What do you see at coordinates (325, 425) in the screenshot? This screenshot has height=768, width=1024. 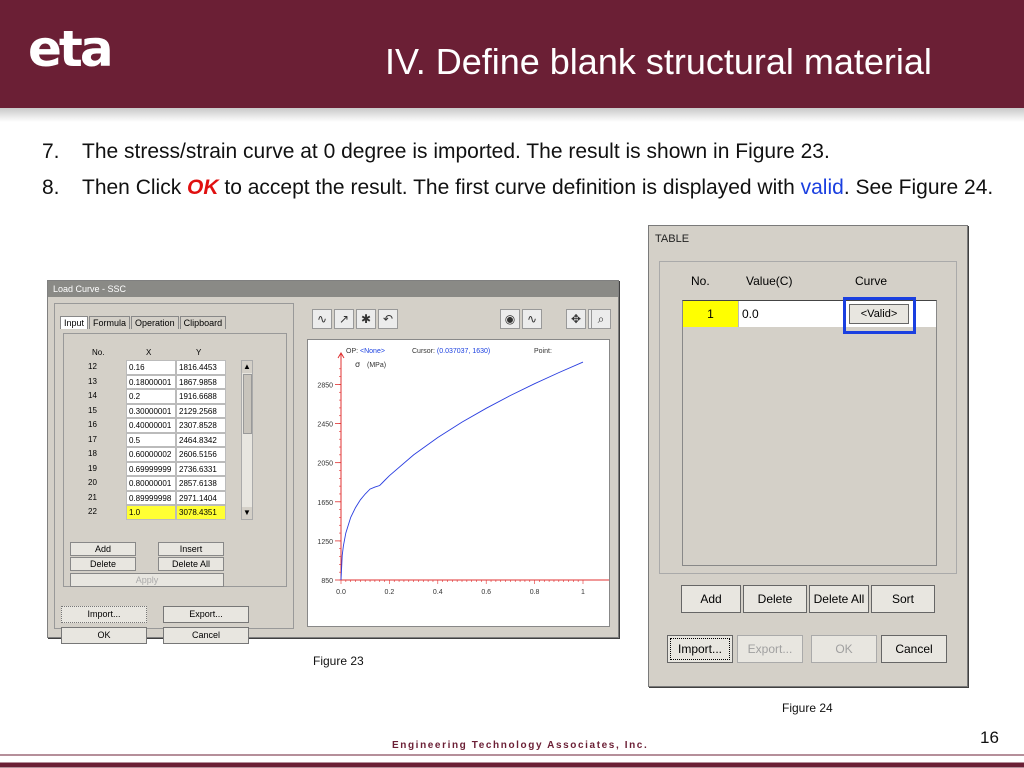 I see `y-tick-label: 2450` at bounding box center [325, 425].